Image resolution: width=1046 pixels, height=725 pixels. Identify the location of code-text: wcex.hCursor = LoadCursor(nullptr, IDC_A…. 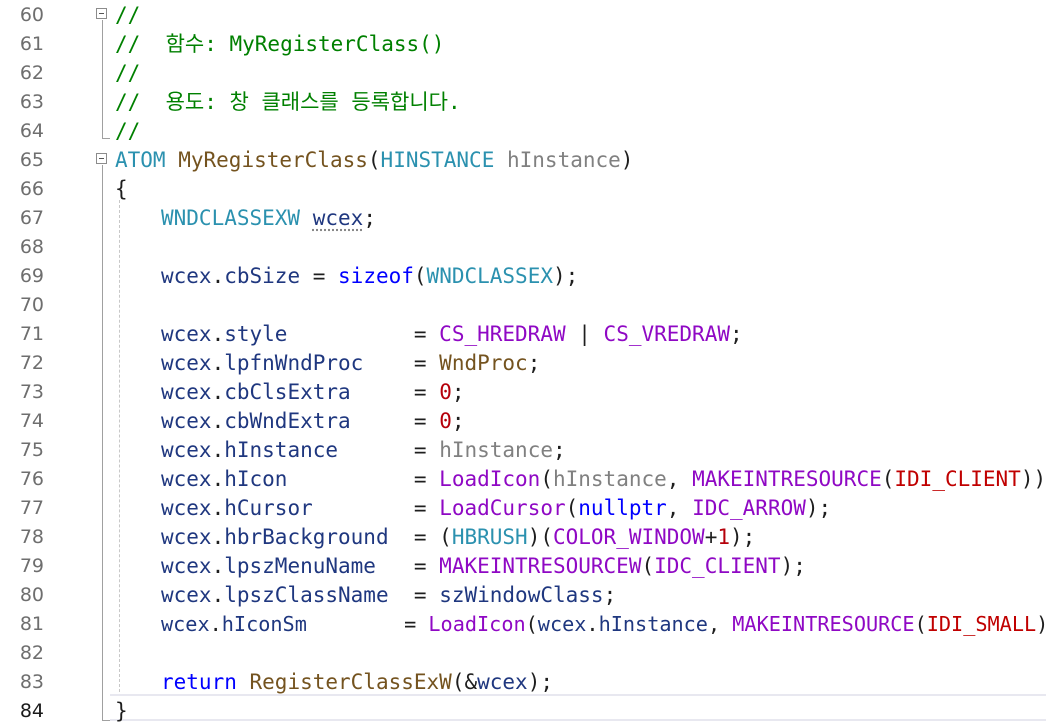
(496, 508).